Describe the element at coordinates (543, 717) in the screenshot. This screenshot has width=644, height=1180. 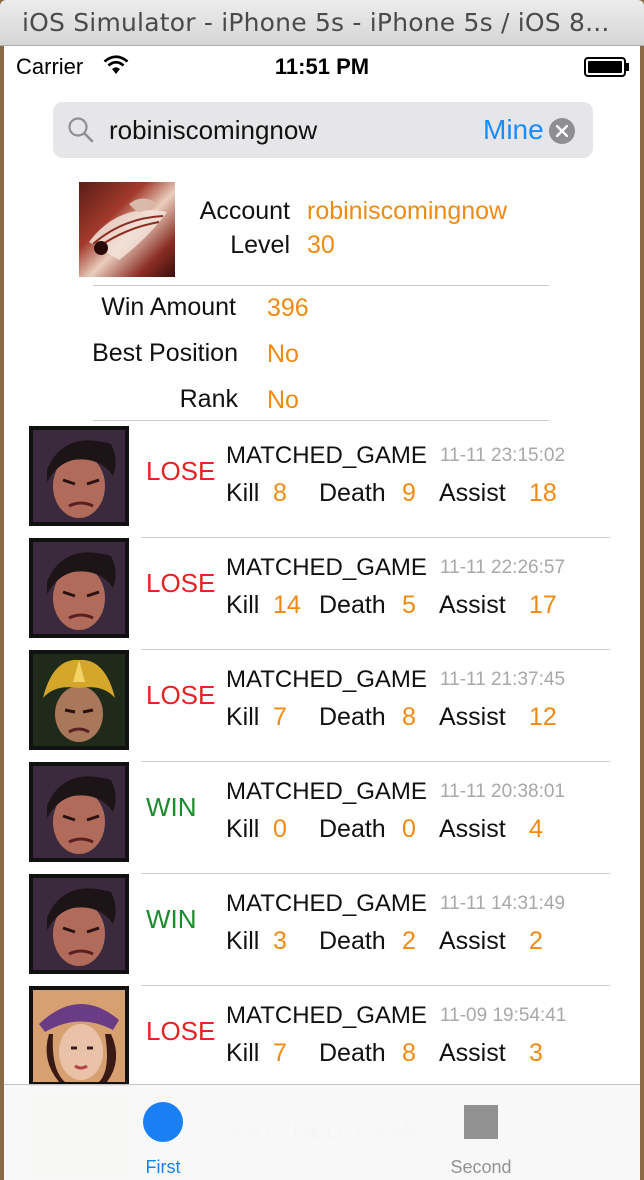
I see `assist-value: 12` at that location.